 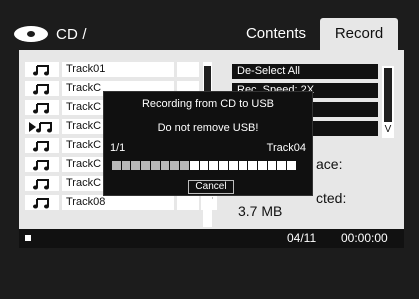 I want to click on play-music-note-icon, so click(x=42, y=126).